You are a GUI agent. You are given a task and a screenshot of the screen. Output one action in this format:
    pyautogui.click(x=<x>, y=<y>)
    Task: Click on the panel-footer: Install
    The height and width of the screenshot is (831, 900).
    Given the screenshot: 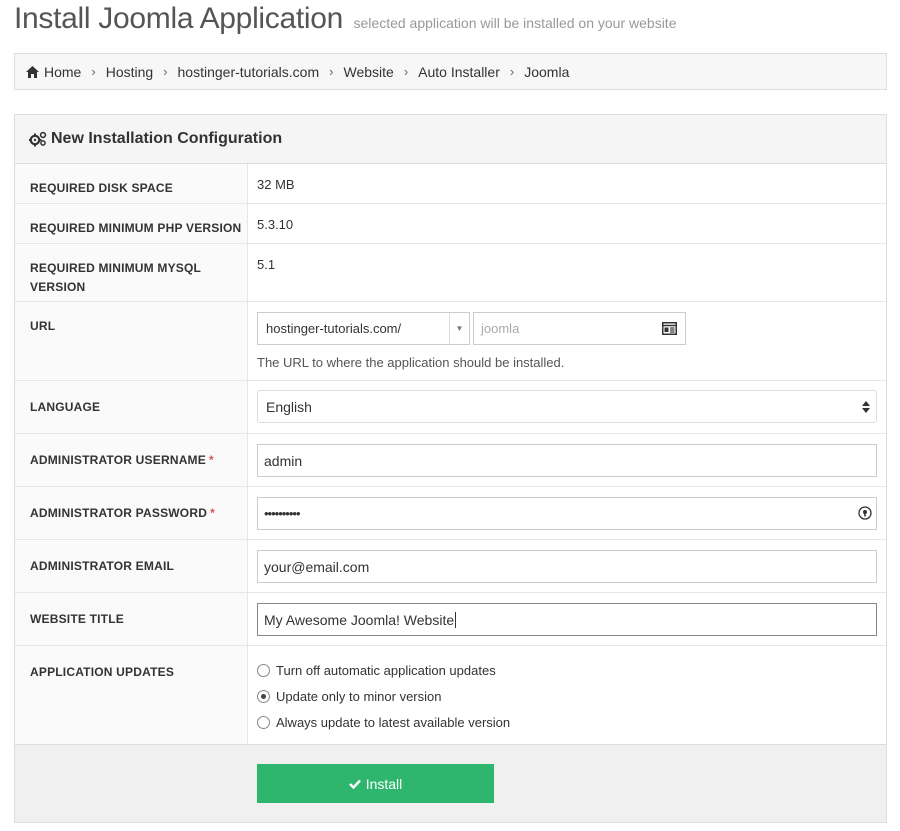 What is the action you would take?
    pyautogui.click(x=450, y=783)
    